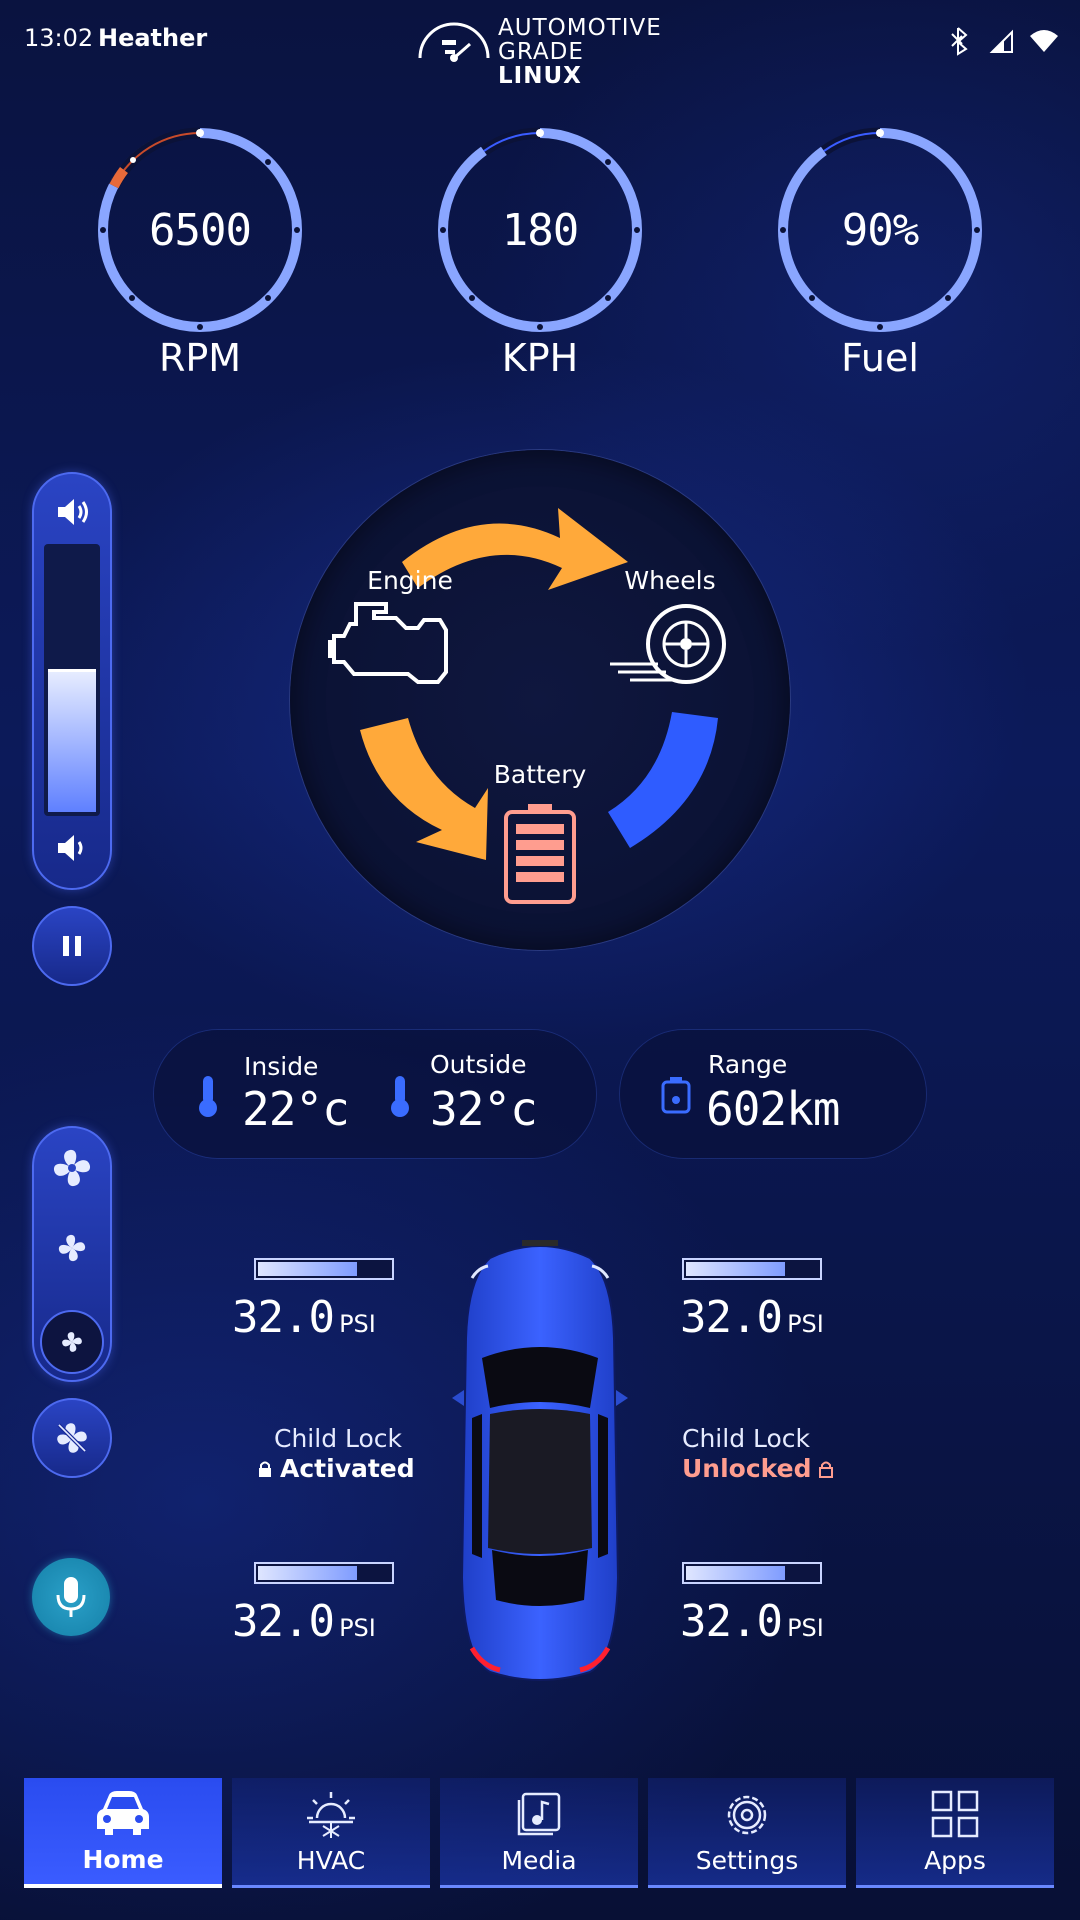  I want to click on media-icon, so click(539, 1814).